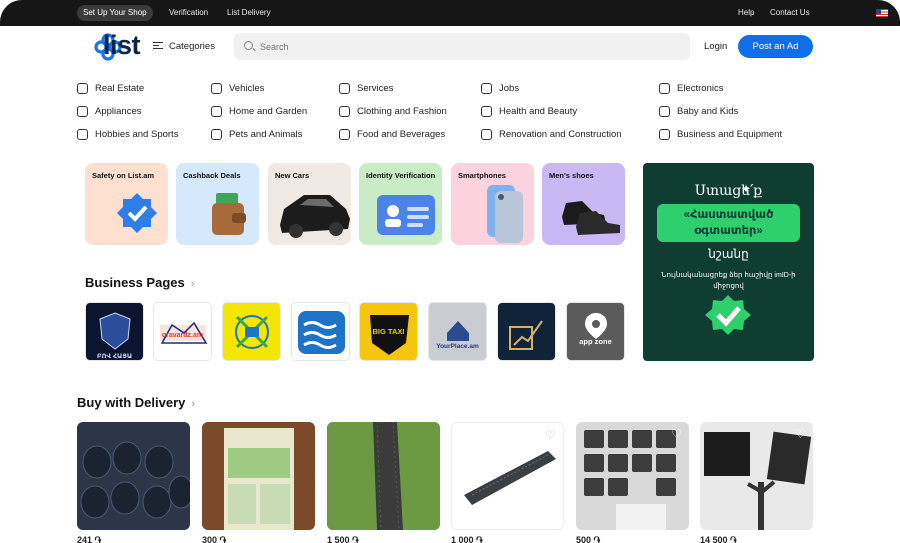 This screenshot has width=900, height=543. I want to click on location-pin-icon, so click(596, 326).